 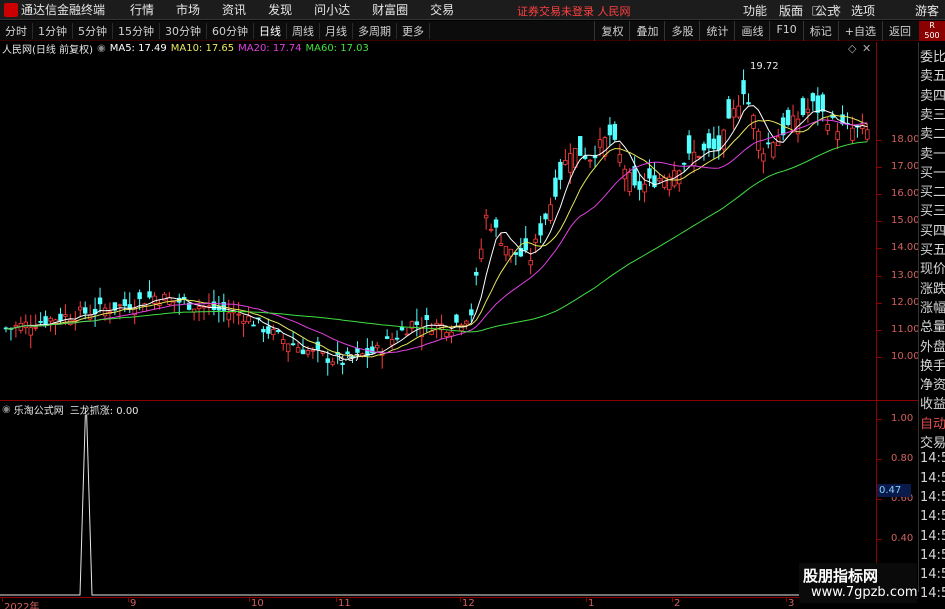 What do you see at coordinates (63, 10) in the screenshot?
I see `app-title: 通达信金融终端` at bounding box center [63, 10].